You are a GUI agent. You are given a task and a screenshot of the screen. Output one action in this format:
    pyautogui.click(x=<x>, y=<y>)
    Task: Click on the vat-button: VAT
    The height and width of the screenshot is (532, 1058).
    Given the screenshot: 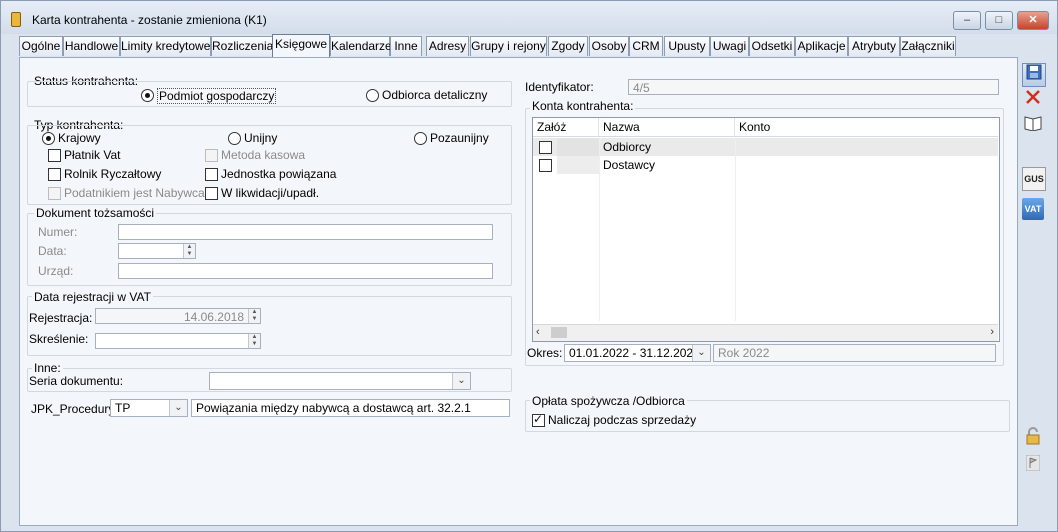 What is the action you would take?
    pyautogui.click(x=1033, y=209)
    